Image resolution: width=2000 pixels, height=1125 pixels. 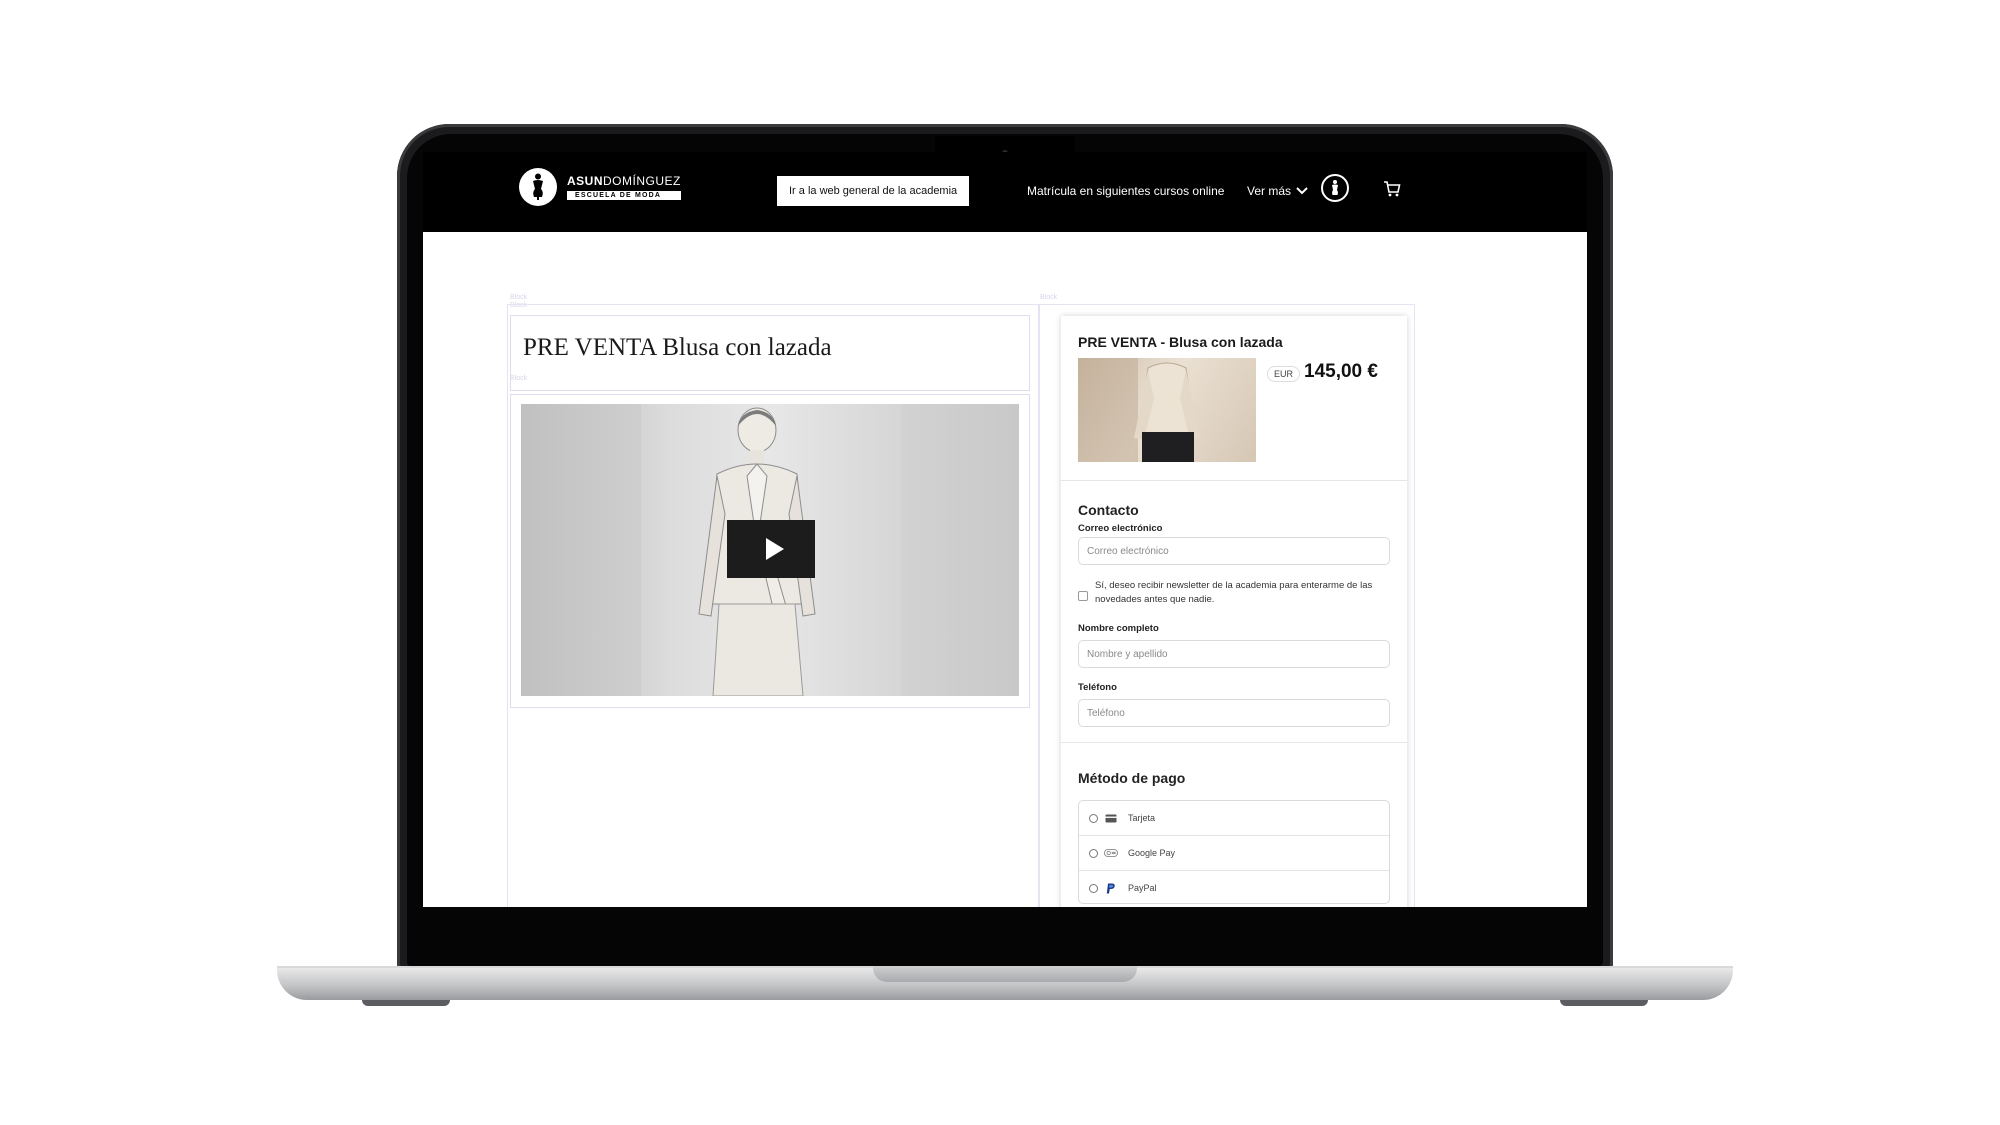 What do you see at coordinates (1111, 853) in the screenshot?
I see `google-pay-icon` at bounding box center [1111, 853].